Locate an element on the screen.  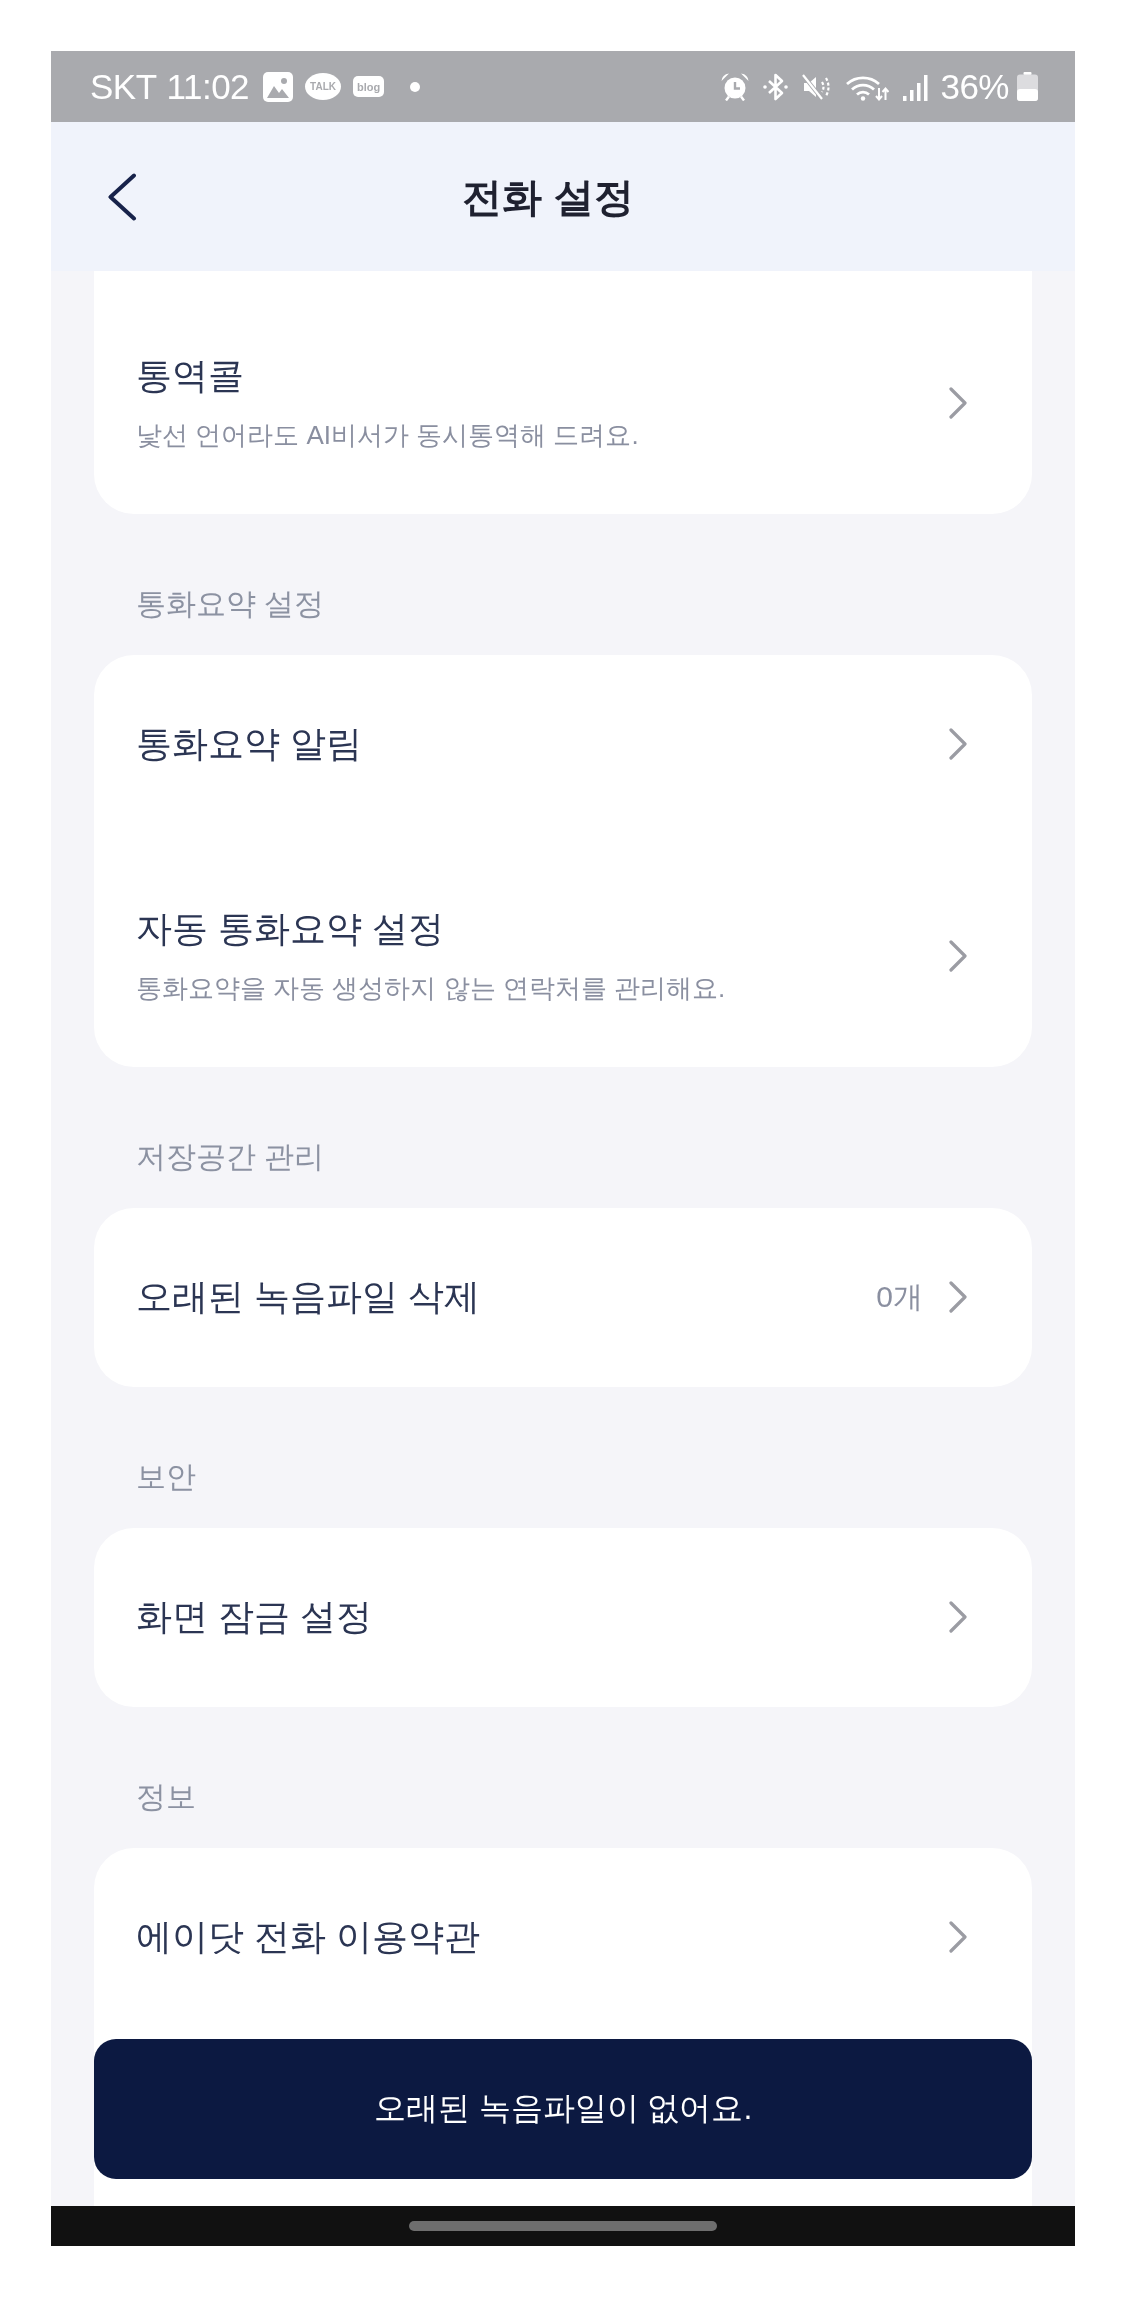
clock-time: 11:02 is located at coordinates (208, 86).